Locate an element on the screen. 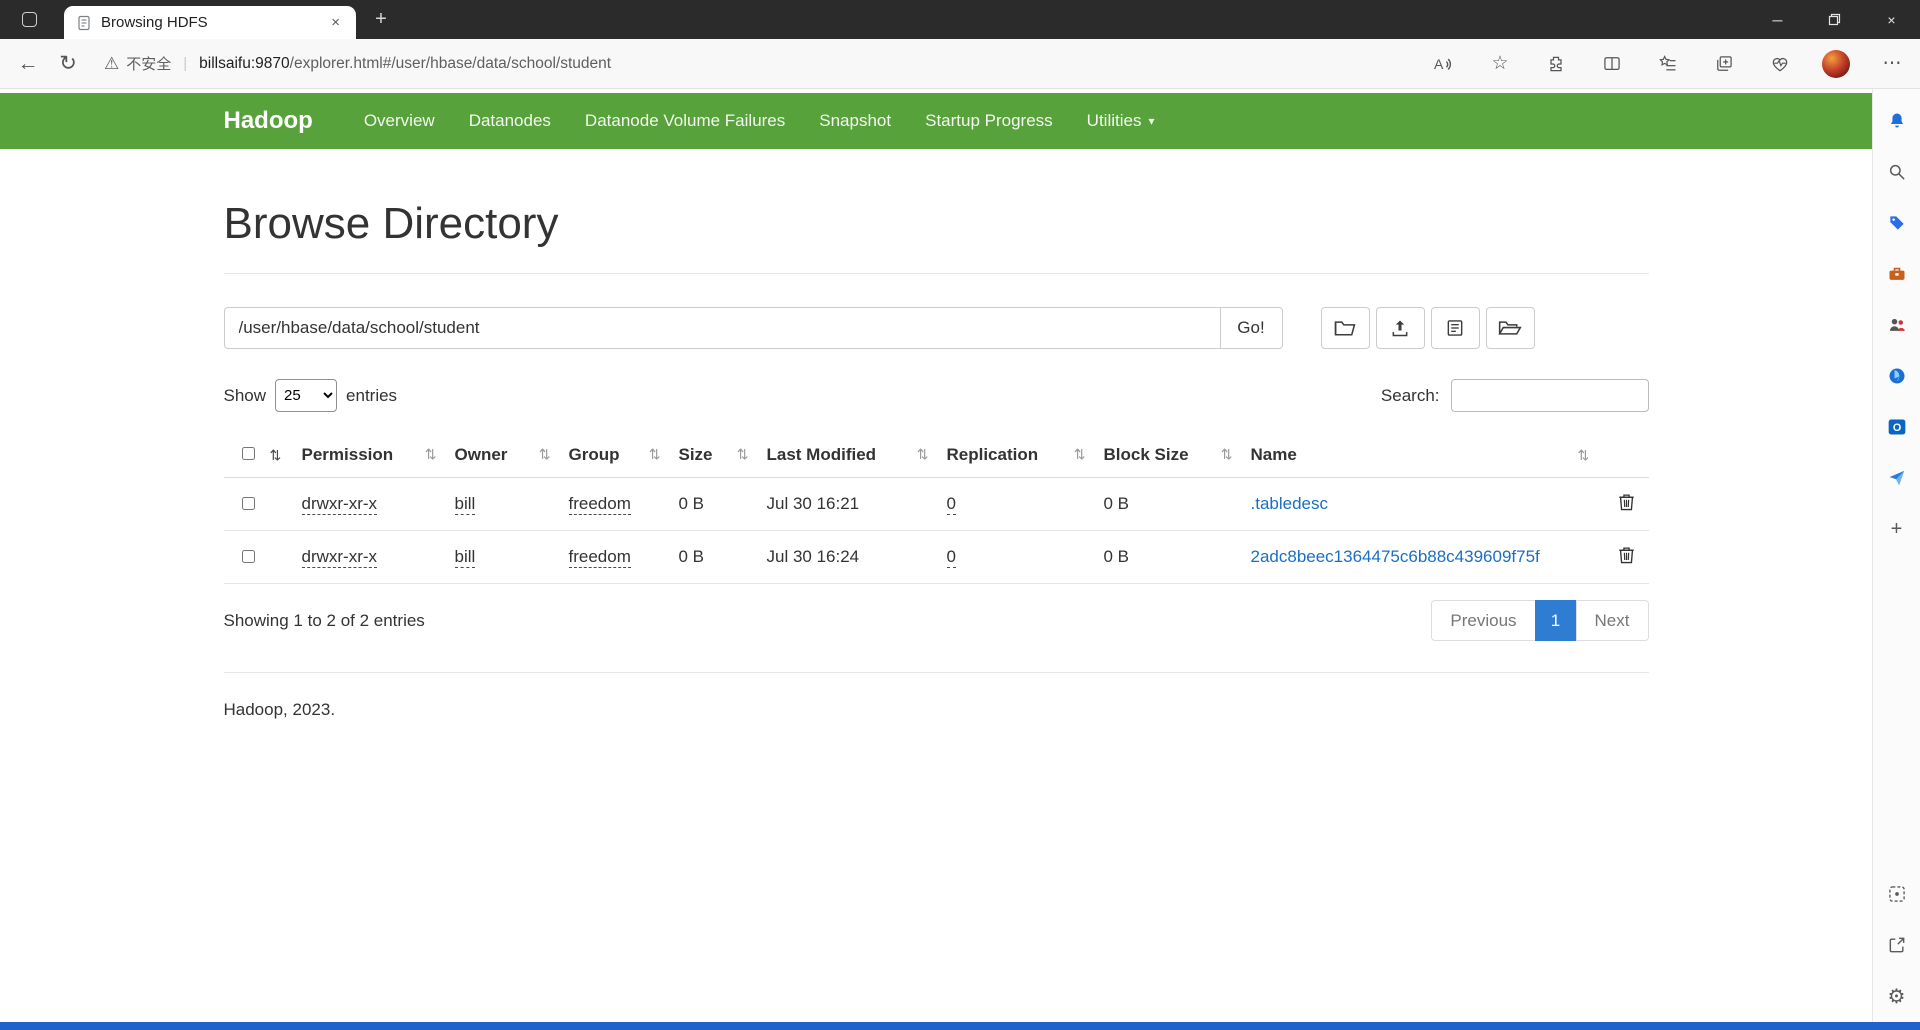  upload-file-button is located at coordinates (1400, 328).